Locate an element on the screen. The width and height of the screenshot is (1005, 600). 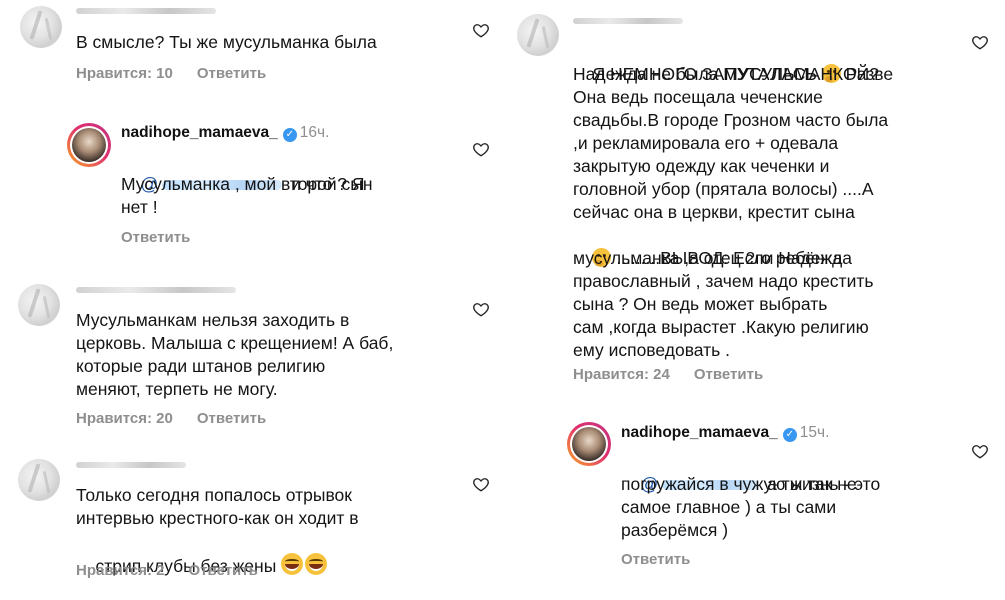
timestamp: 15ч. is located at coordinates (814, 432).